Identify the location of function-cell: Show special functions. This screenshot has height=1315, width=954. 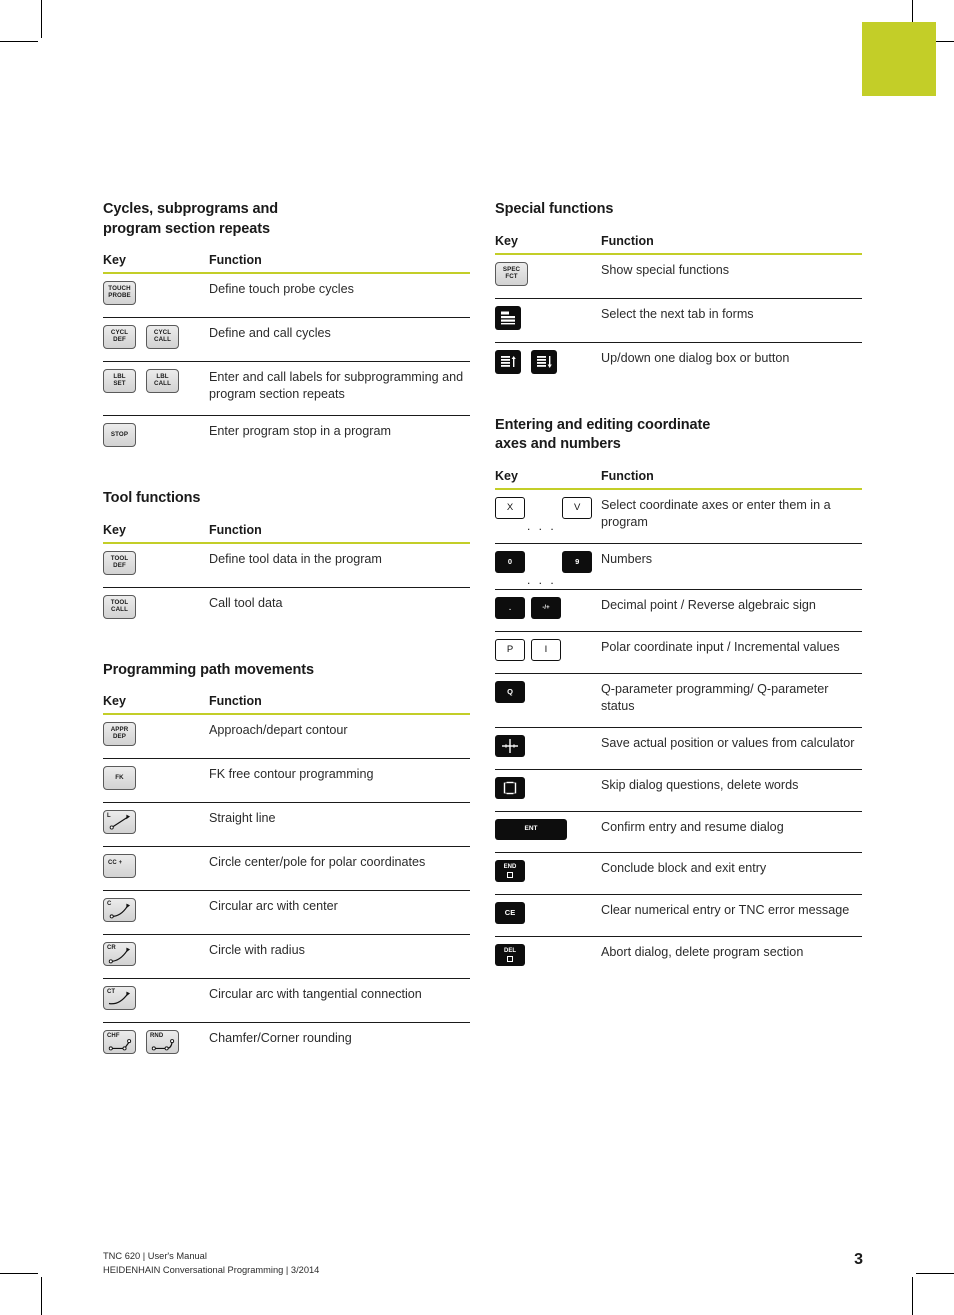
(731, 276).